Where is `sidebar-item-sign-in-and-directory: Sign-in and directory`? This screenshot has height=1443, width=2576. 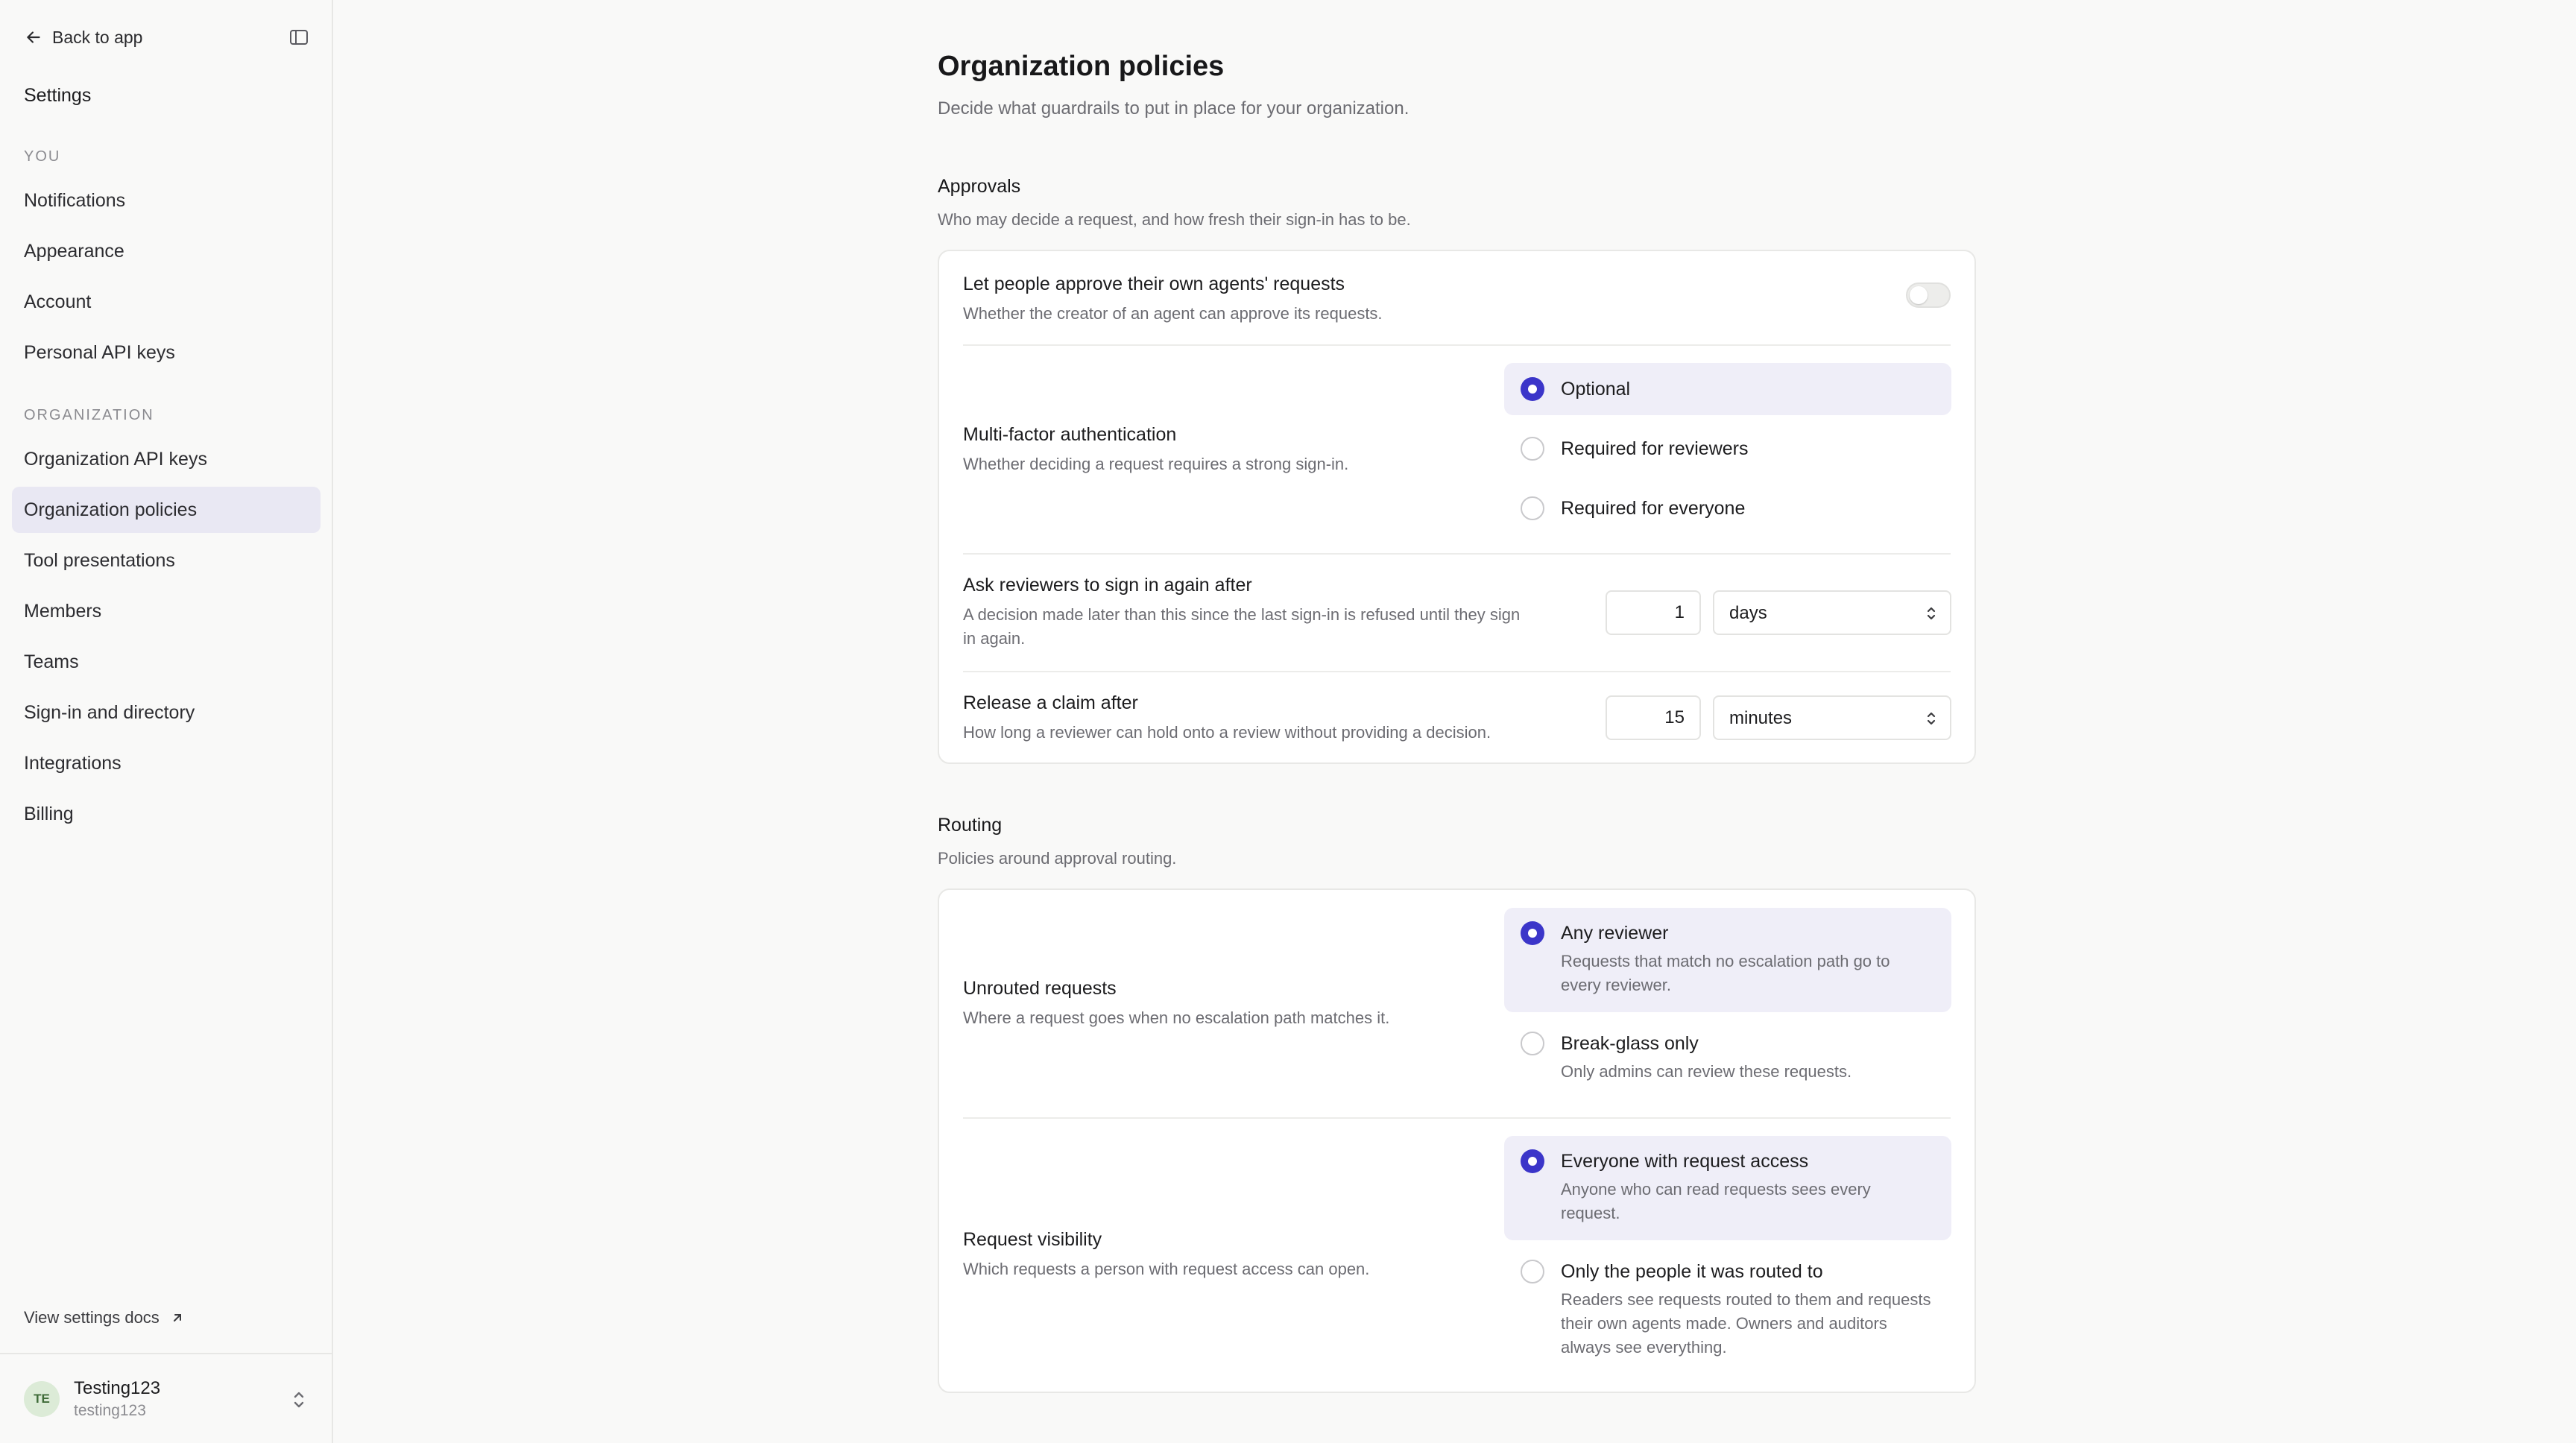
sidebar-item-sign-in-and-directory: Sign-in and directory is located at coordinates (166, 712).